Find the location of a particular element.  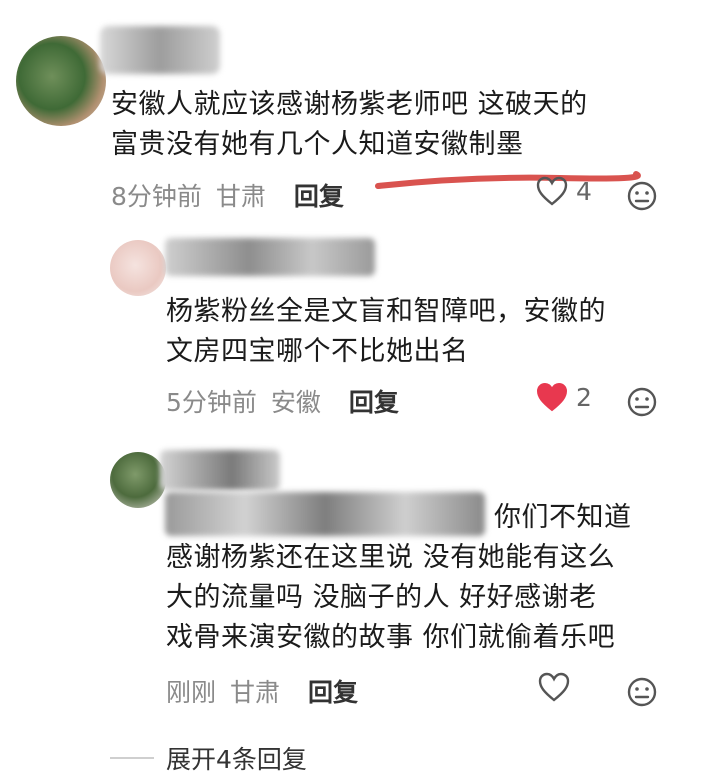

comment-meta: 5分钟前 安徽 回复 is located at coordinates (282, 401).